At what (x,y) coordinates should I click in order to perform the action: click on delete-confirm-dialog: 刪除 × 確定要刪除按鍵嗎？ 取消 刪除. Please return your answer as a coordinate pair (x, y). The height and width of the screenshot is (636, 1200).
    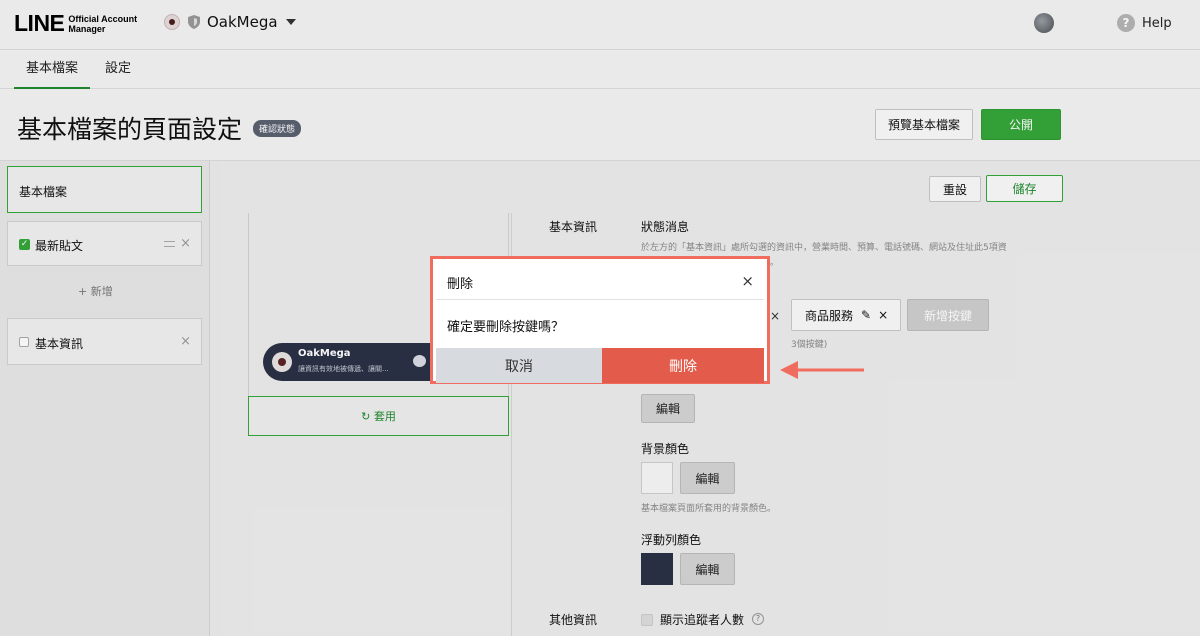
    Looking at the image, I should click on (600, 322).